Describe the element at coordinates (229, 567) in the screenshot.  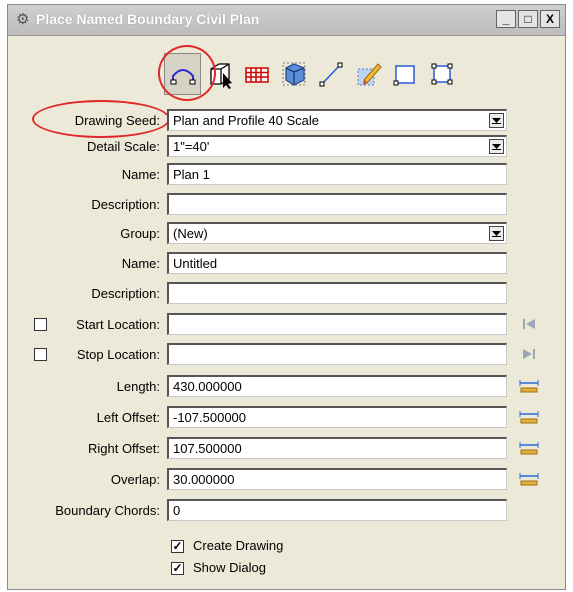
I see `show-dialog-label: Show Dialog` at that location.